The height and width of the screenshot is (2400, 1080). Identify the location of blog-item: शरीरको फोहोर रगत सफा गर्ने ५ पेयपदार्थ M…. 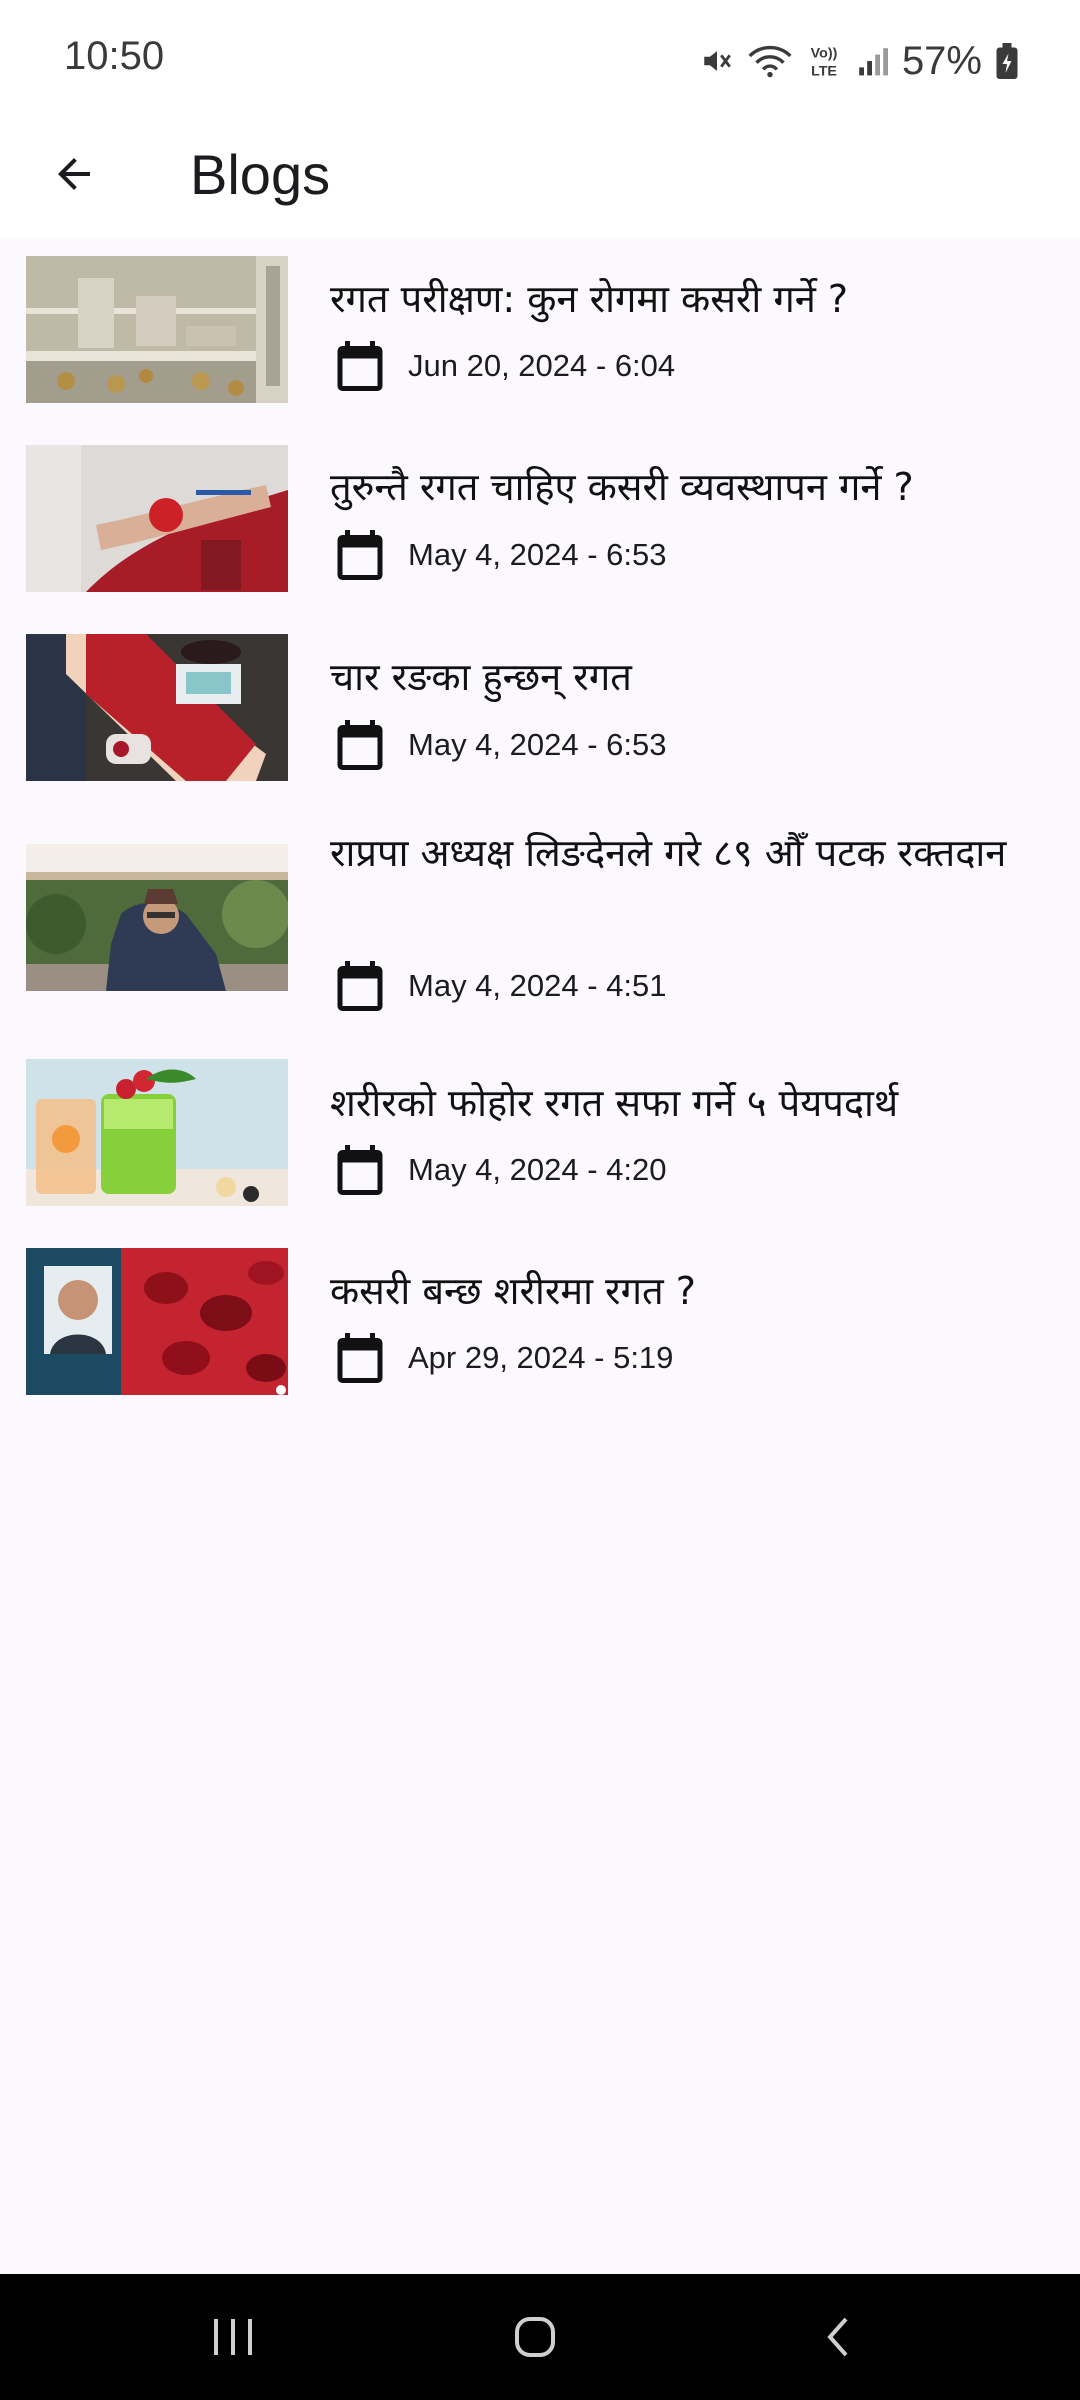
(540, 1149).